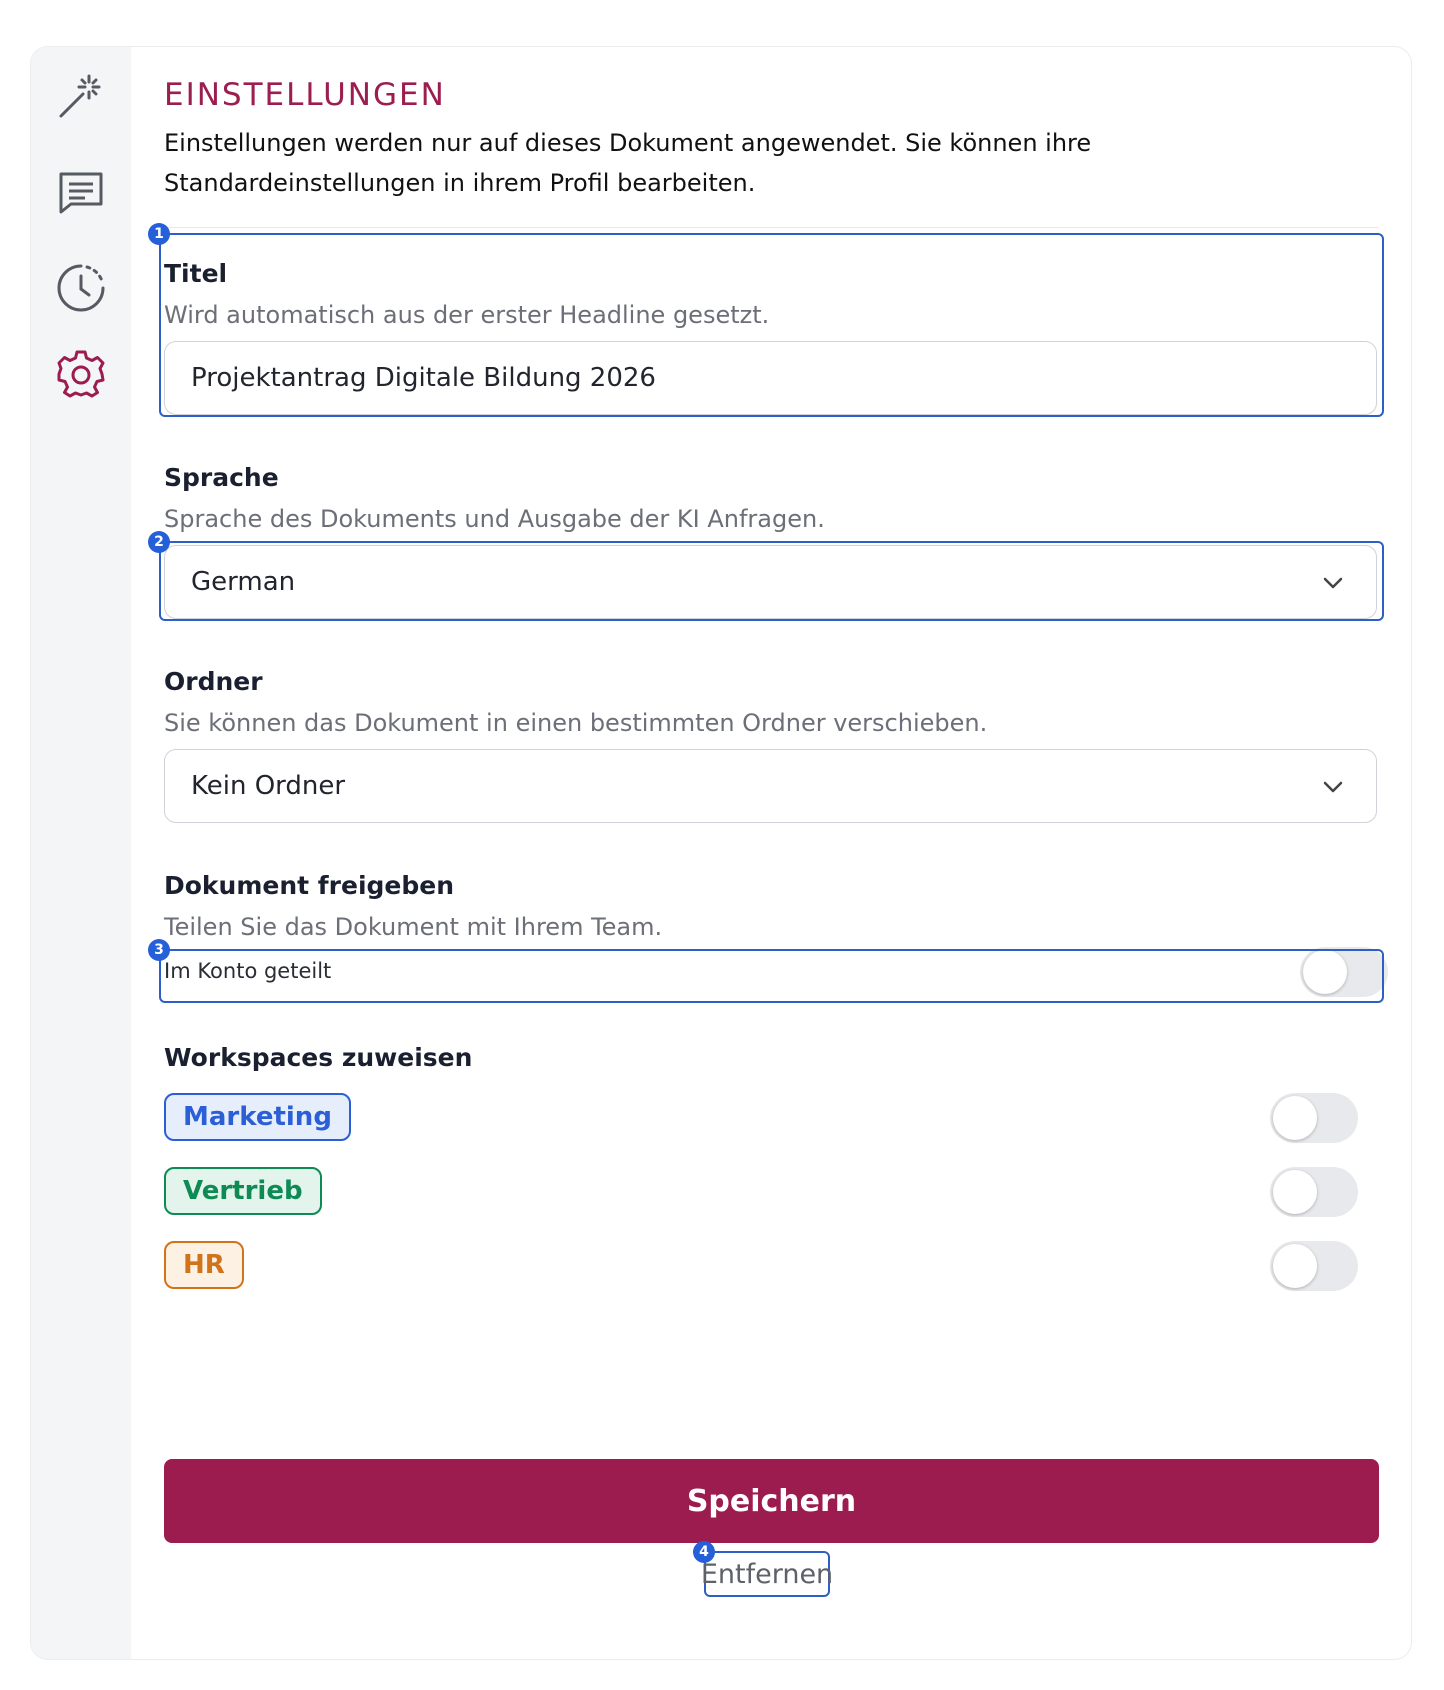 The height and width of the screenshot is (1690, 1444). I want to click on gear-icon, so click(81, 374).